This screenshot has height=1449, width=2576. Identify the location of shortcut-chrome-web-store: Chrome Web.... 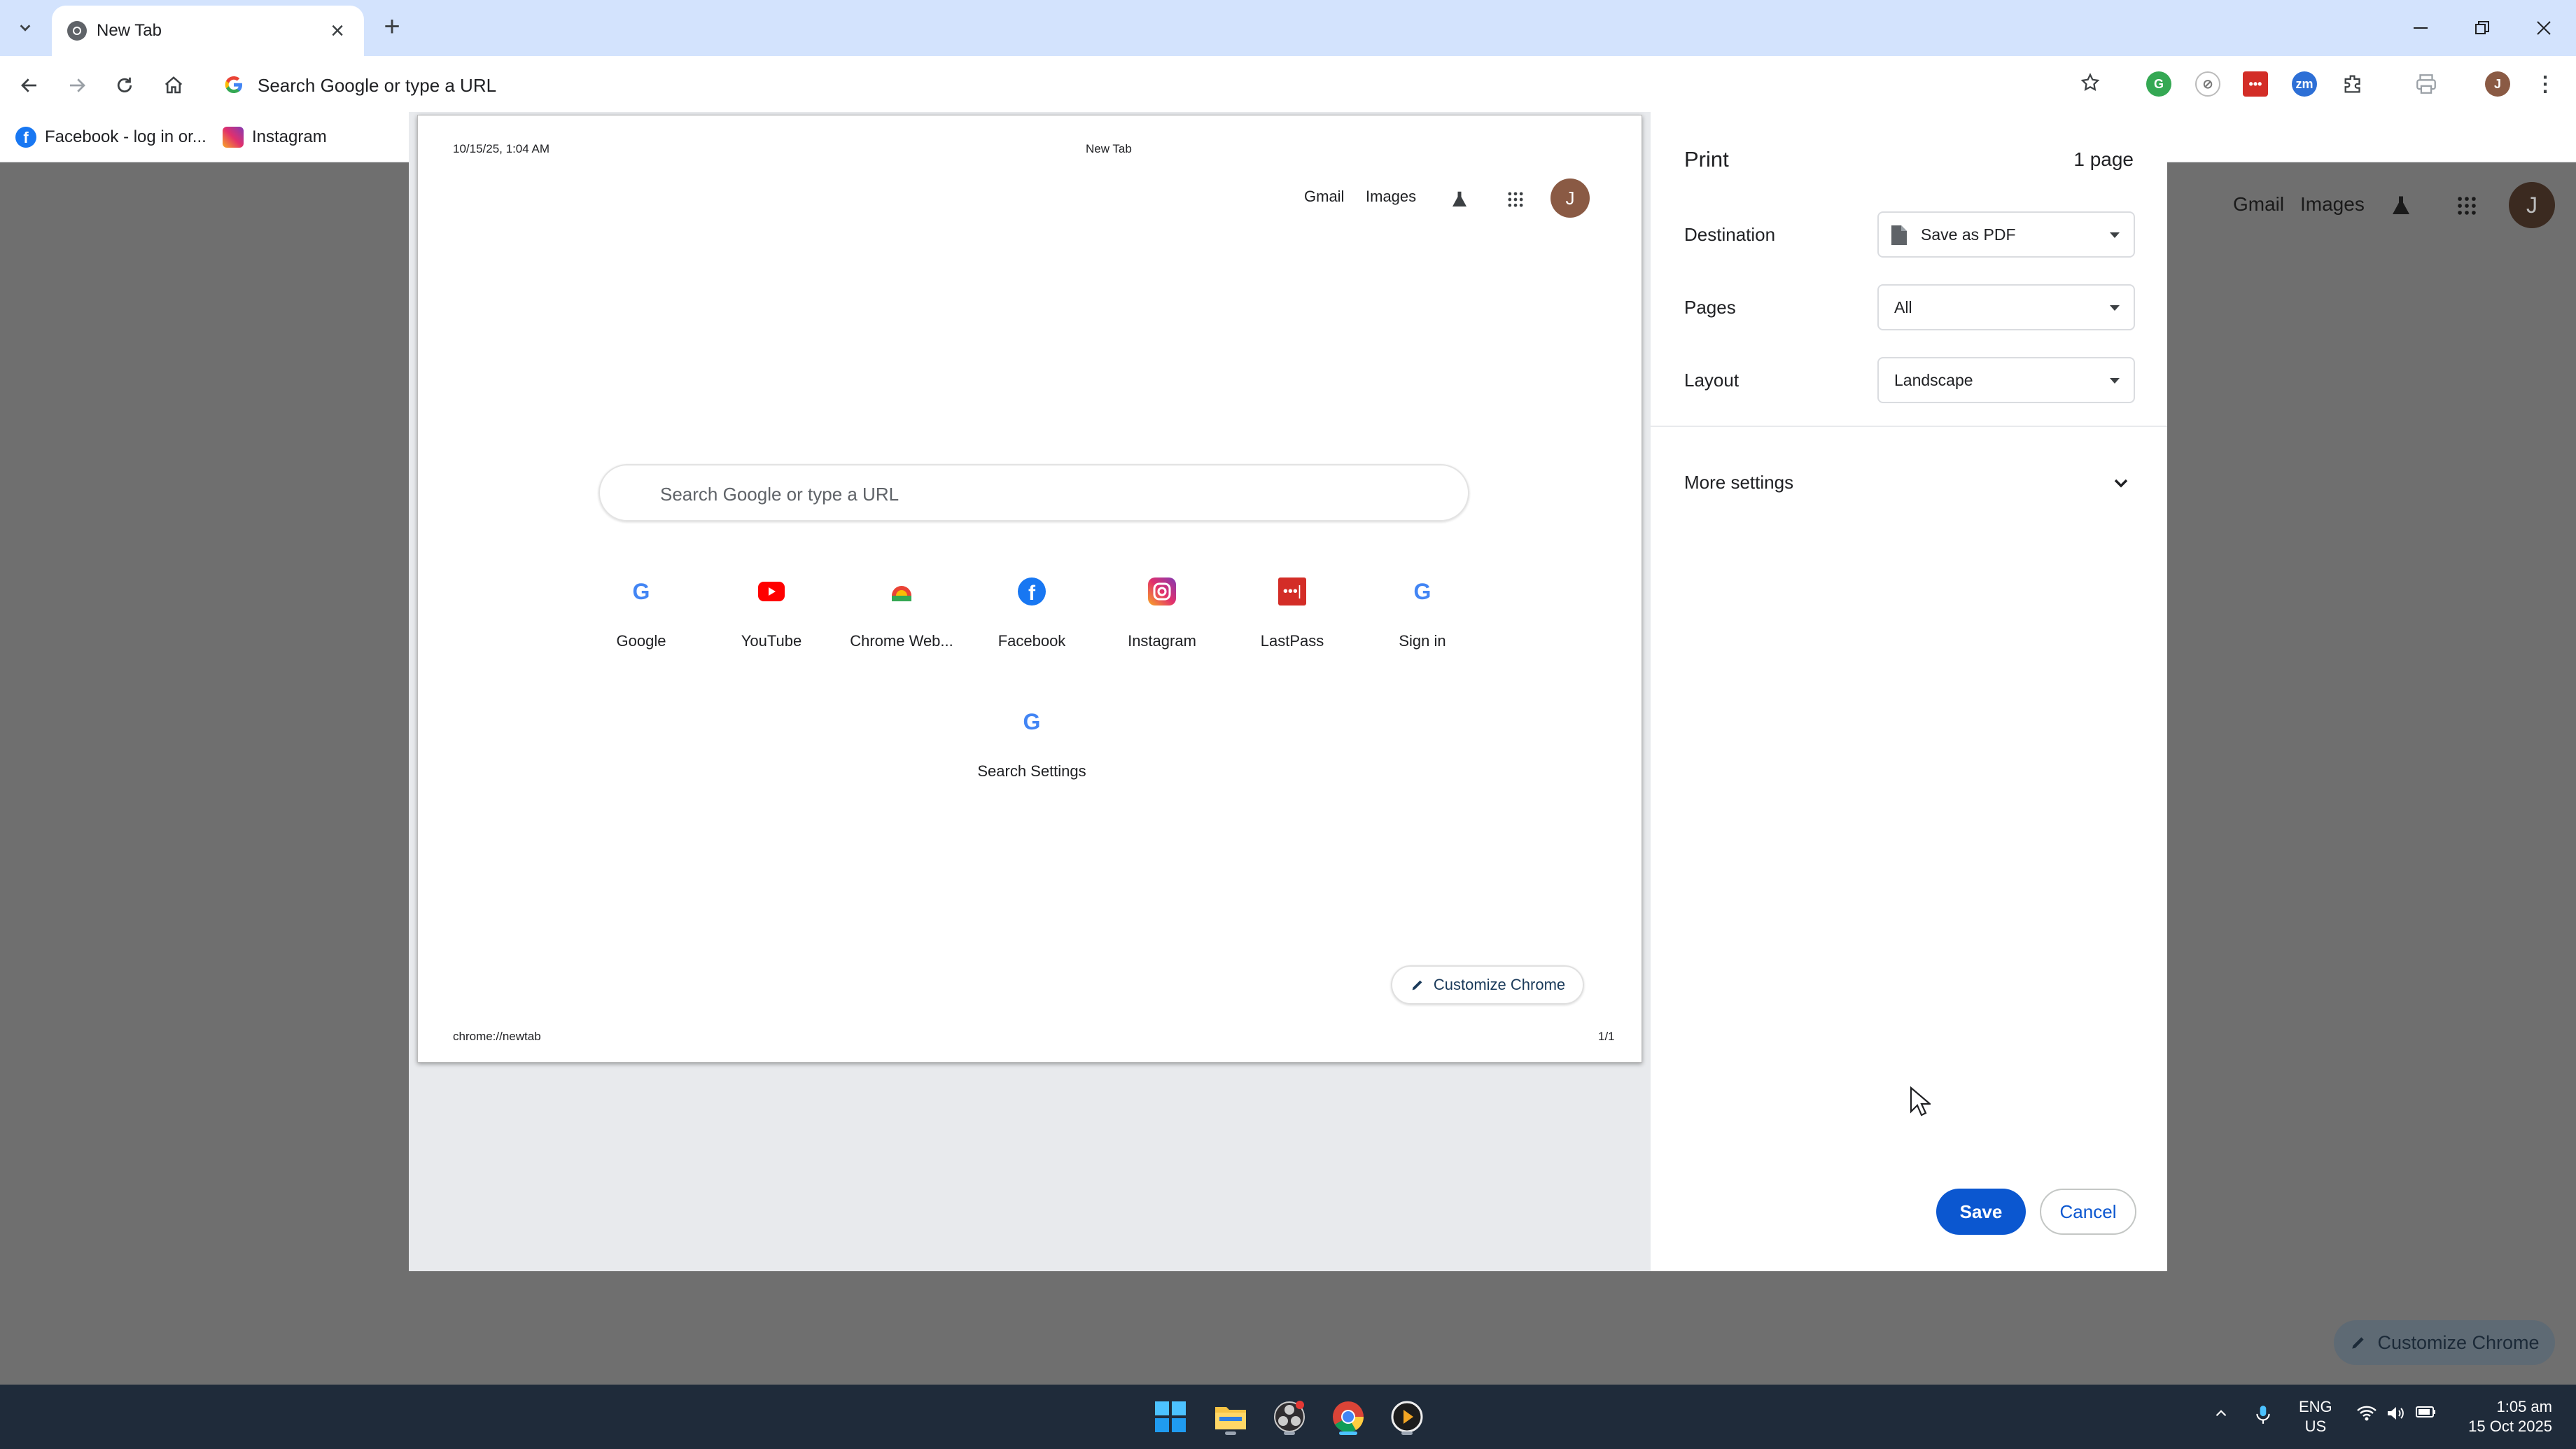
(901, 627).